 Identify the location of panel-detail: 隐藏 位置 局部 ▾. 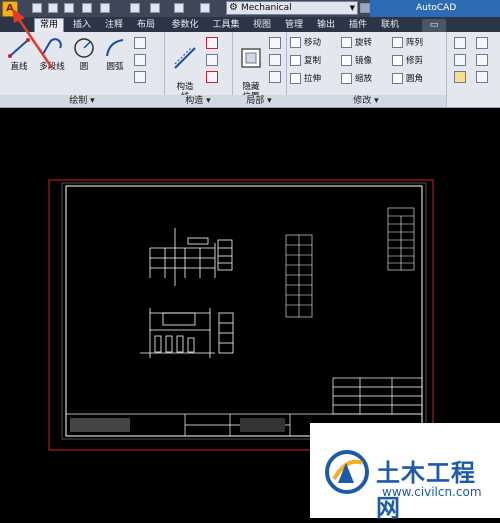
(259, 69).